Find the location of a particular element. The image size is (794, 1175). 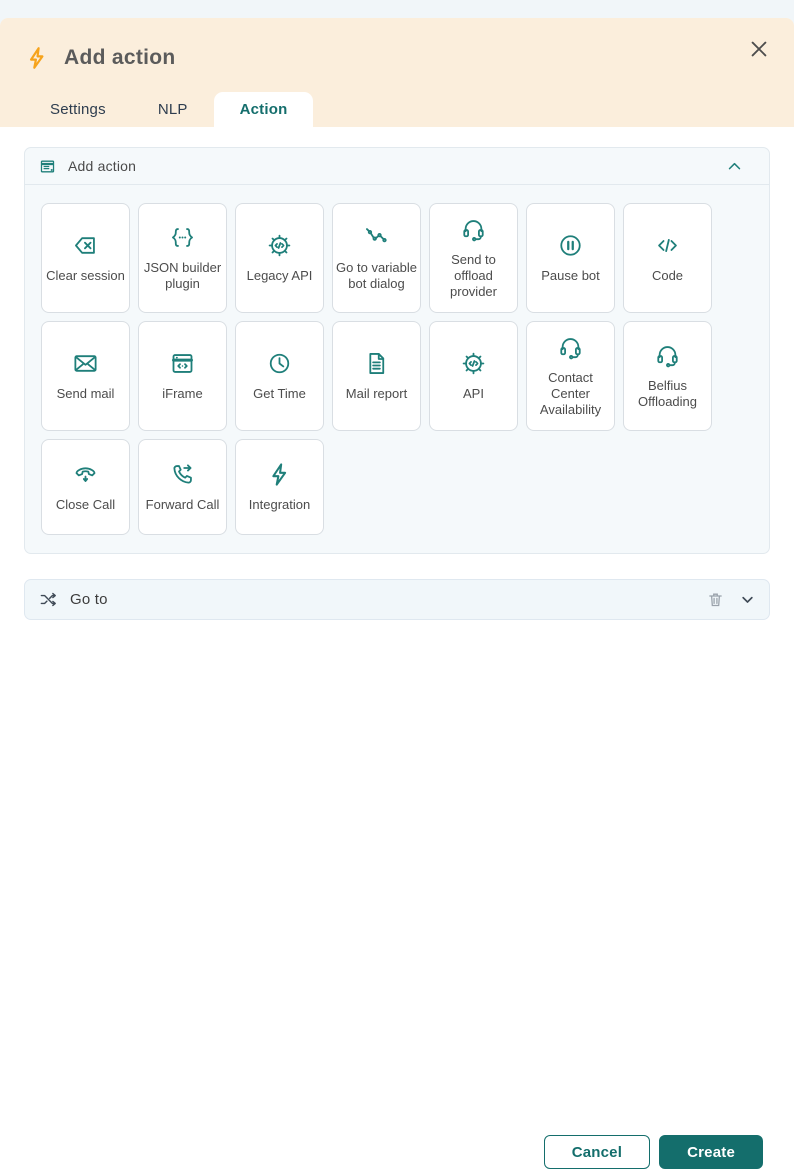

action-tile-api: API is located at coordinates (473, 376).